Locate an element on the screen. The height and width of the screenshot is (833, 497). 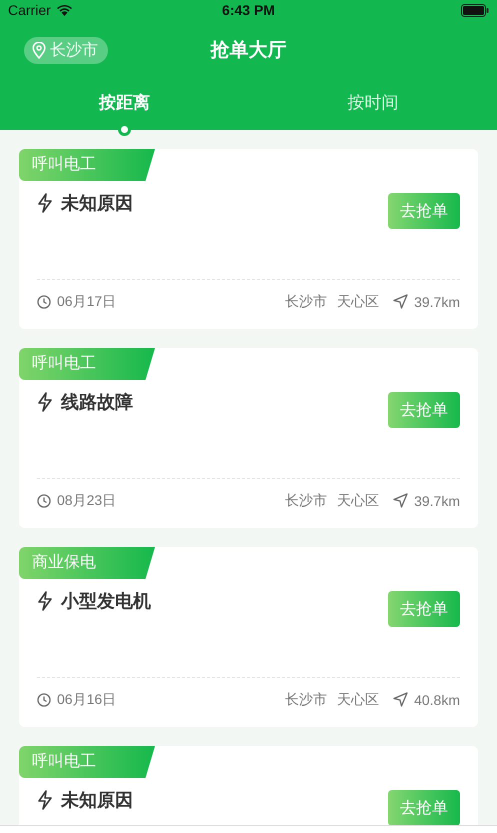
tab: 按距离 is located at coordinates (124, 105).